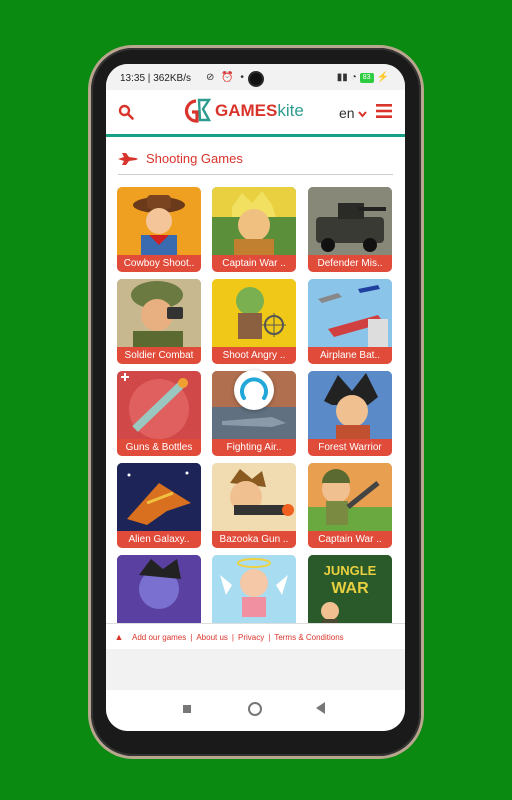  What do you see at coordinates (342, 77) in the screenshot?
I see `signal-icon: ▮▮` at bounding box center [342, 77].